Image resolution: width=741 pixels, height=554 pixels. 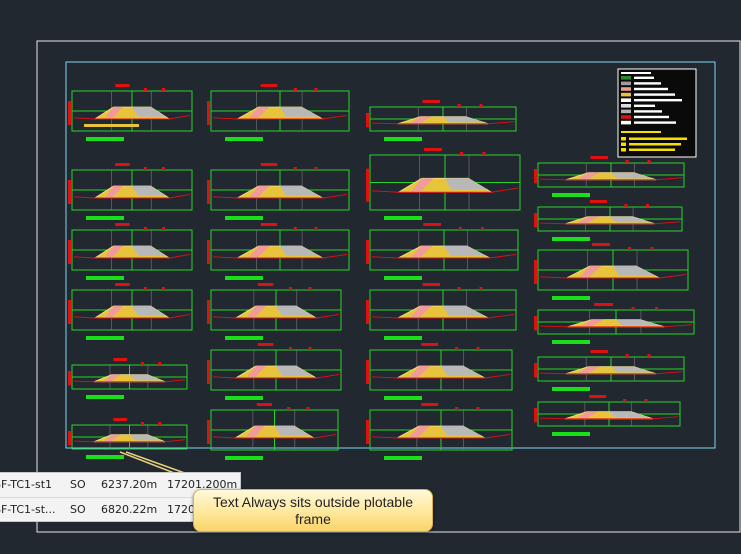 What do you see at coordinates (129, 484) in the screenshot?
I see `sample-line-station: 6237.20m` at bounding box center [129, 484].